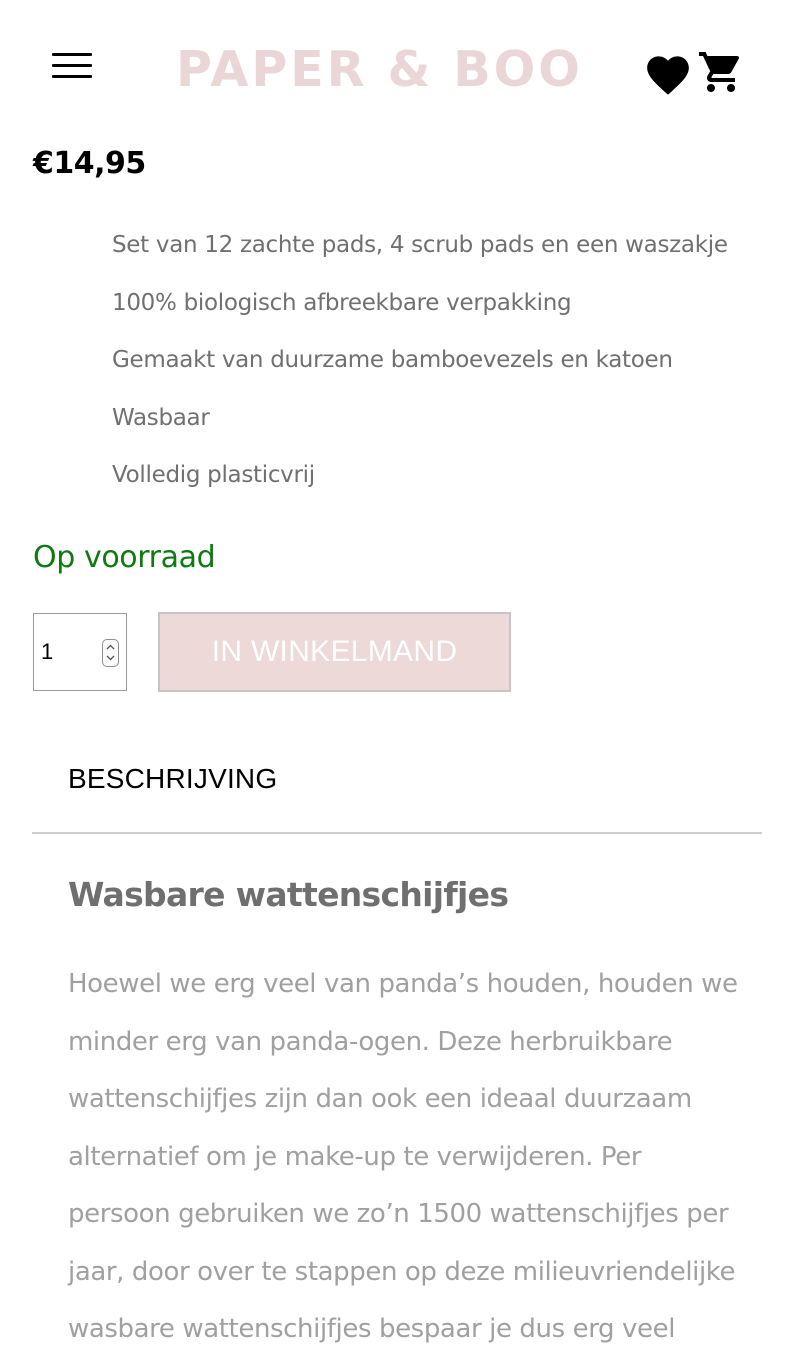  I want to click on site-logo: PAPER & BOO, so click(378, 70).